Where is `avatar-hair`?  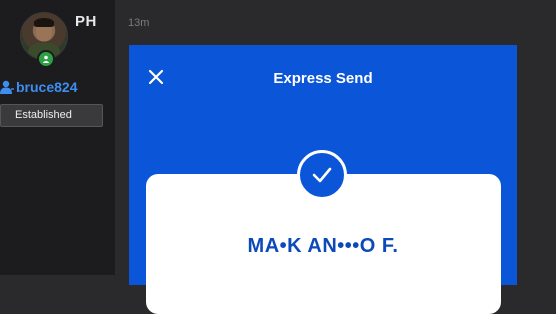
avatar-hair is located at coordinates (44, 22).